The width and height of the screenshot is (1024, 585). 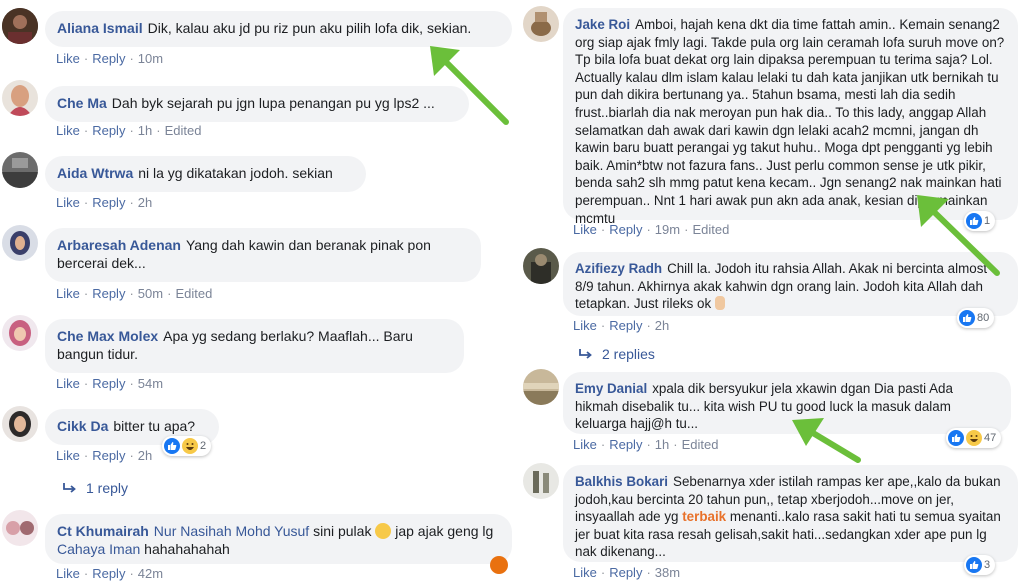 What do you see at coordinates (616, 354) in the screenshot?
I see `view-replies-button: 2 replies` at bounding box center [616, 354].